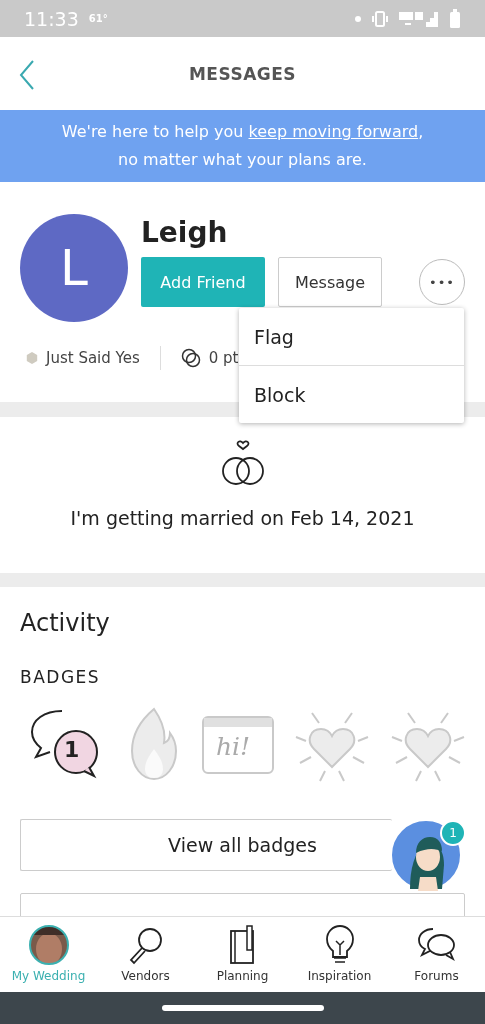 Image resolution: width=485 pixels, height=1024 pixels. Describe the element at coordinates (145, 954) in the screenshot. I see `nav-tab: Vendors` at that location.